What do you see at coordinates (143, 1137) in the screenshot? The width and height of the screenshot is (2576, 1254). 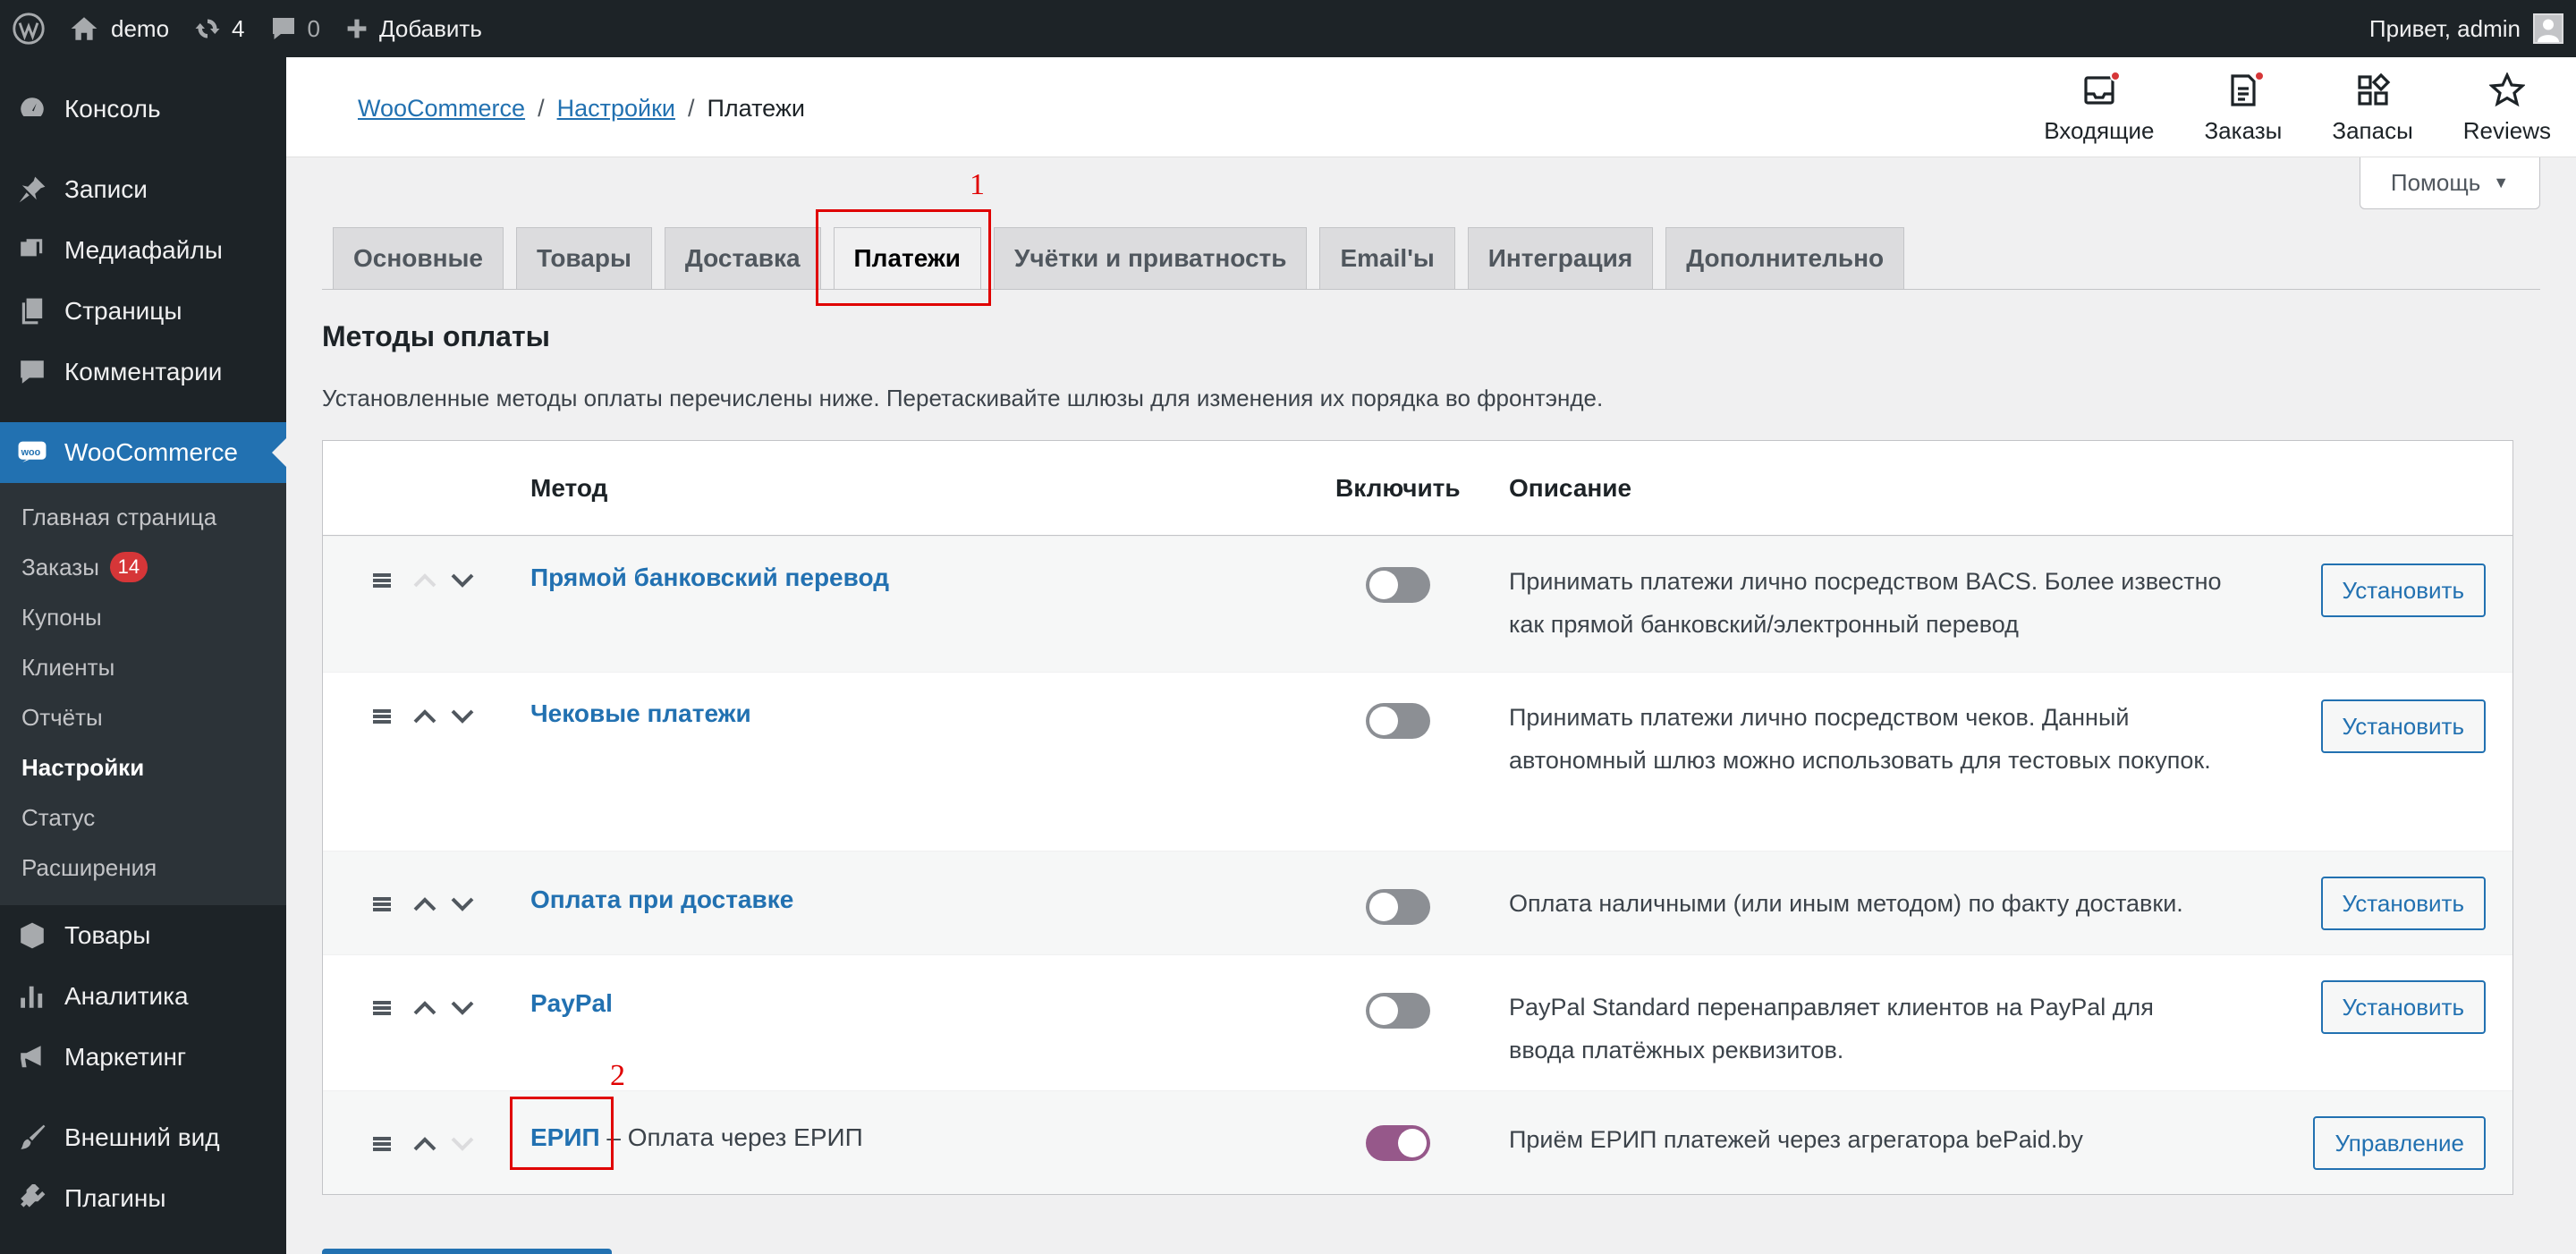 I see `menu-appearance: Внешний вид` at bounding box center [143, 1137].